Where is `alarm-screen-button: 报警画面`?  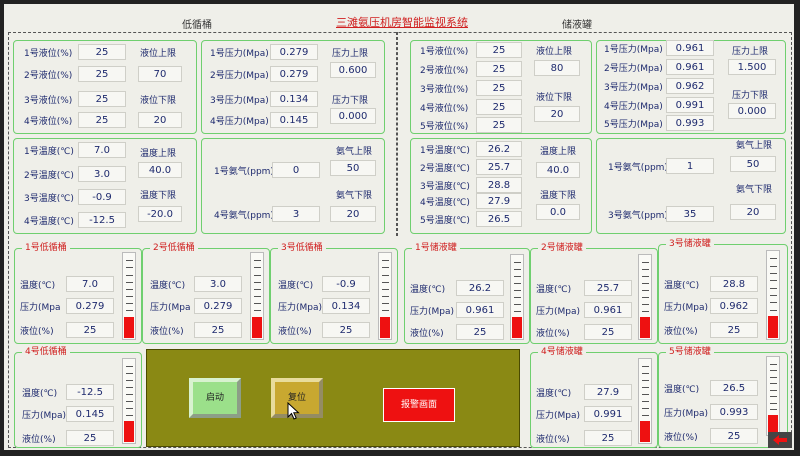
alarm-screen-button: 报警画面 is located at coordinates (419, 405).